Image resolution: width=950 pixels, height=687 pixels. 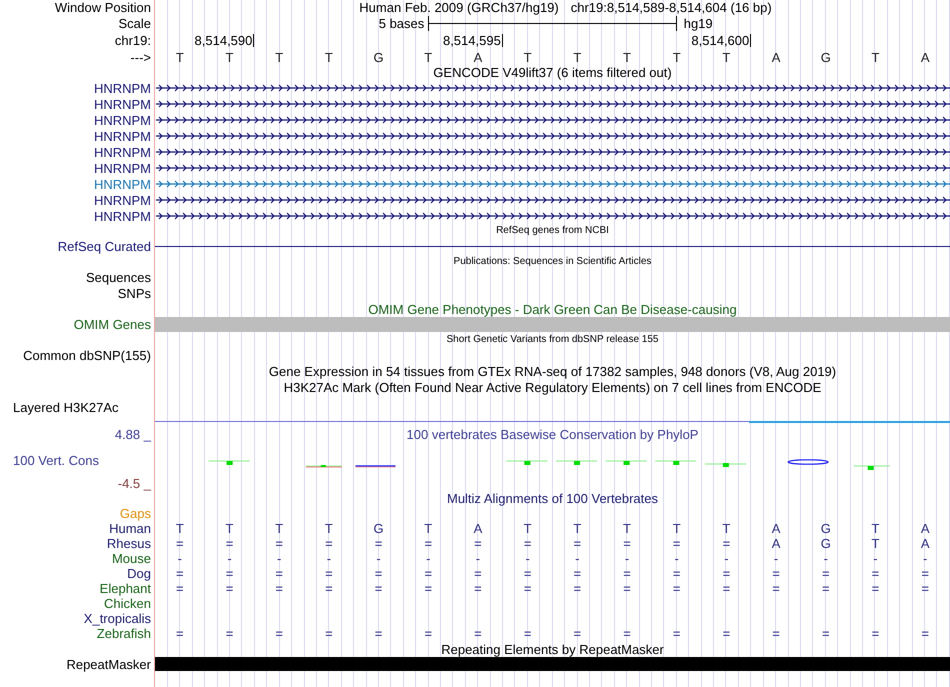 What do you see at coordinates (553, 262) in the screenshot?
I see `track-title: Publications: Sequences in Scientific Articles` at bounding box center [553, 262].